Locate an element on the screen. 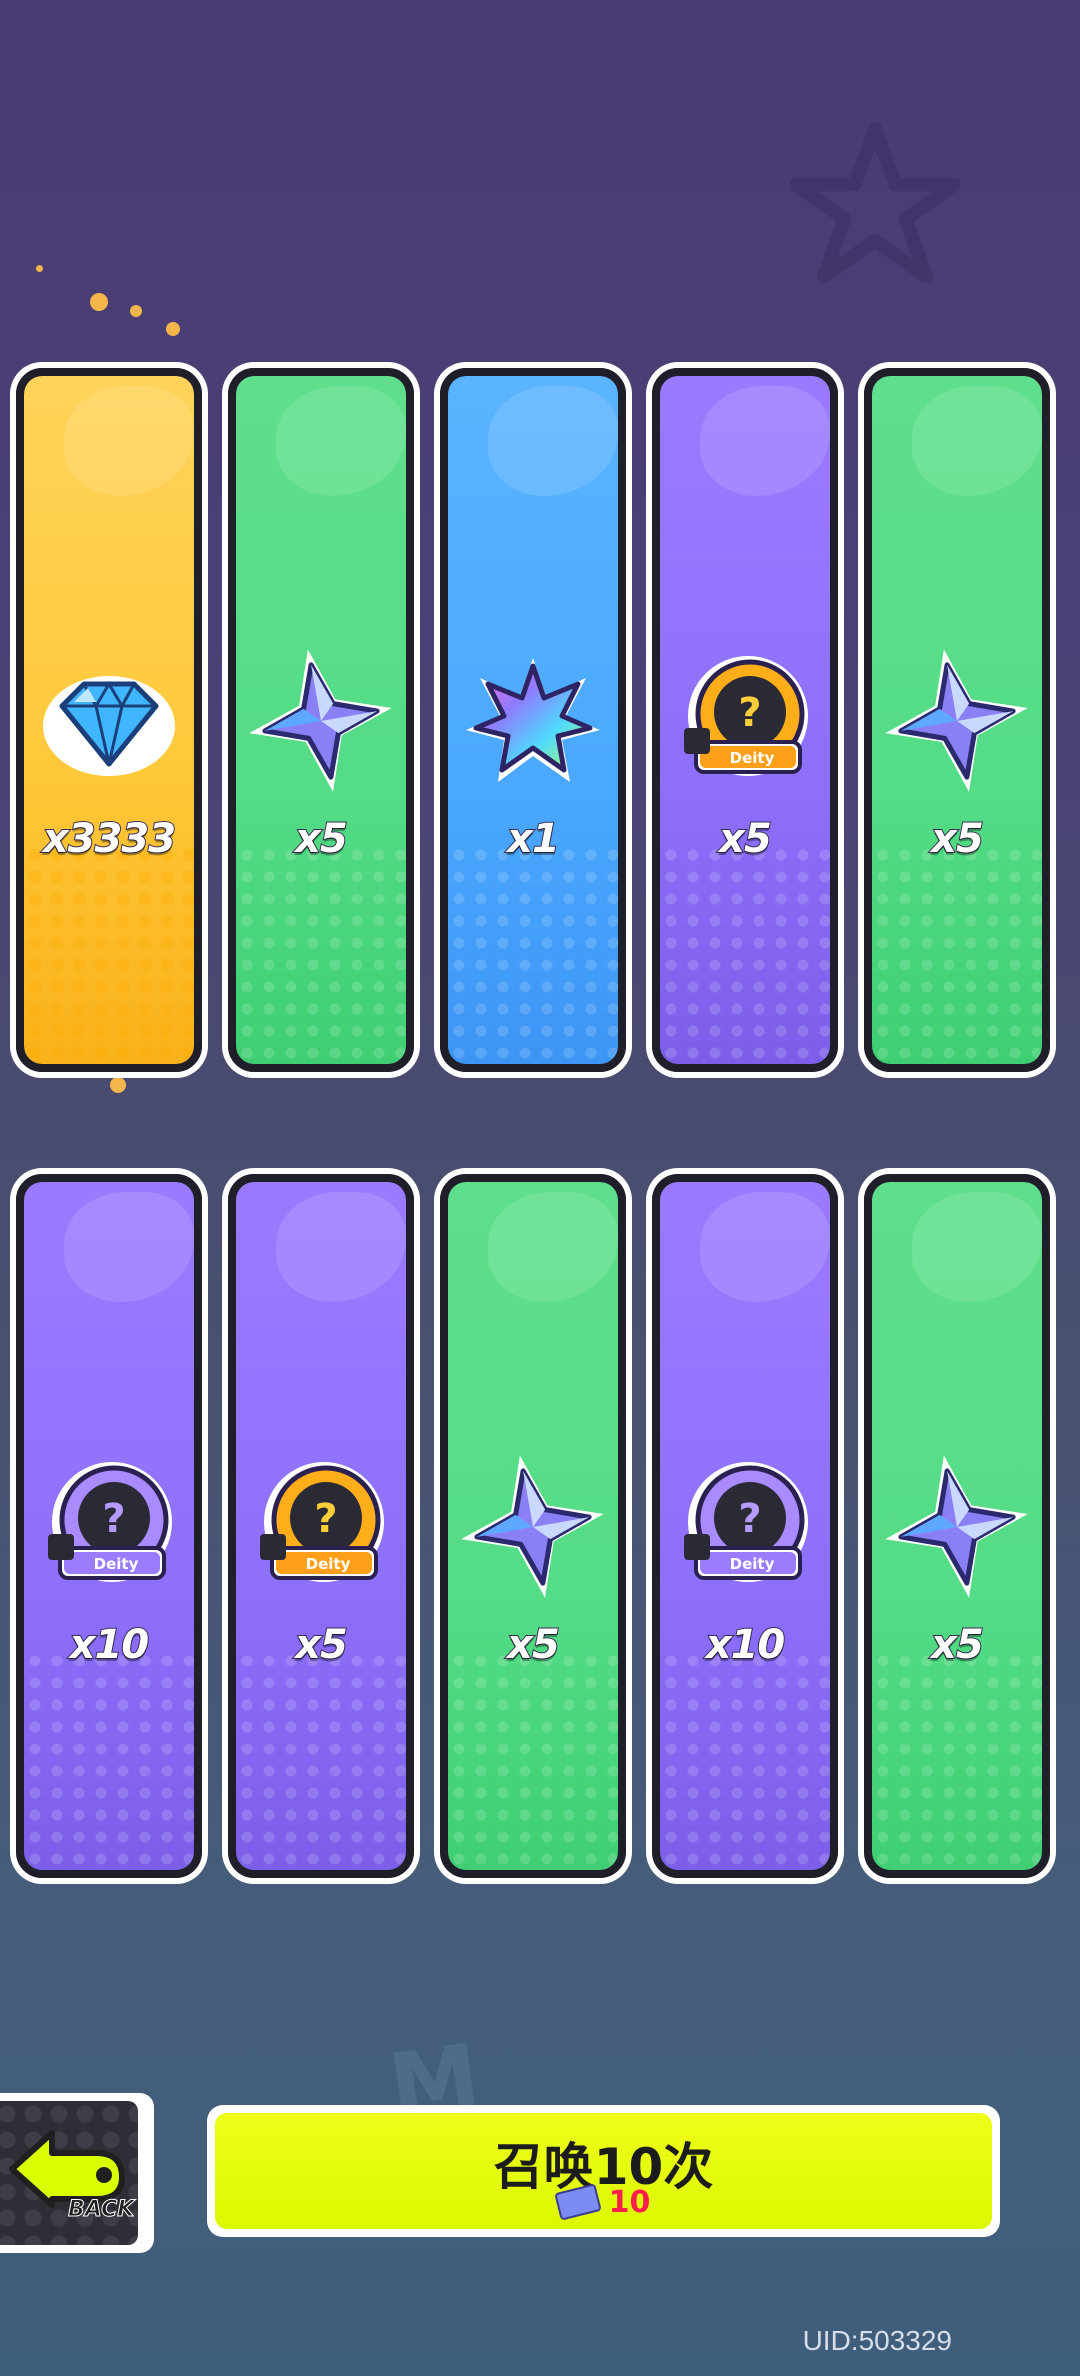  summon-cost: 10 is located at coordinates (603, 2202).